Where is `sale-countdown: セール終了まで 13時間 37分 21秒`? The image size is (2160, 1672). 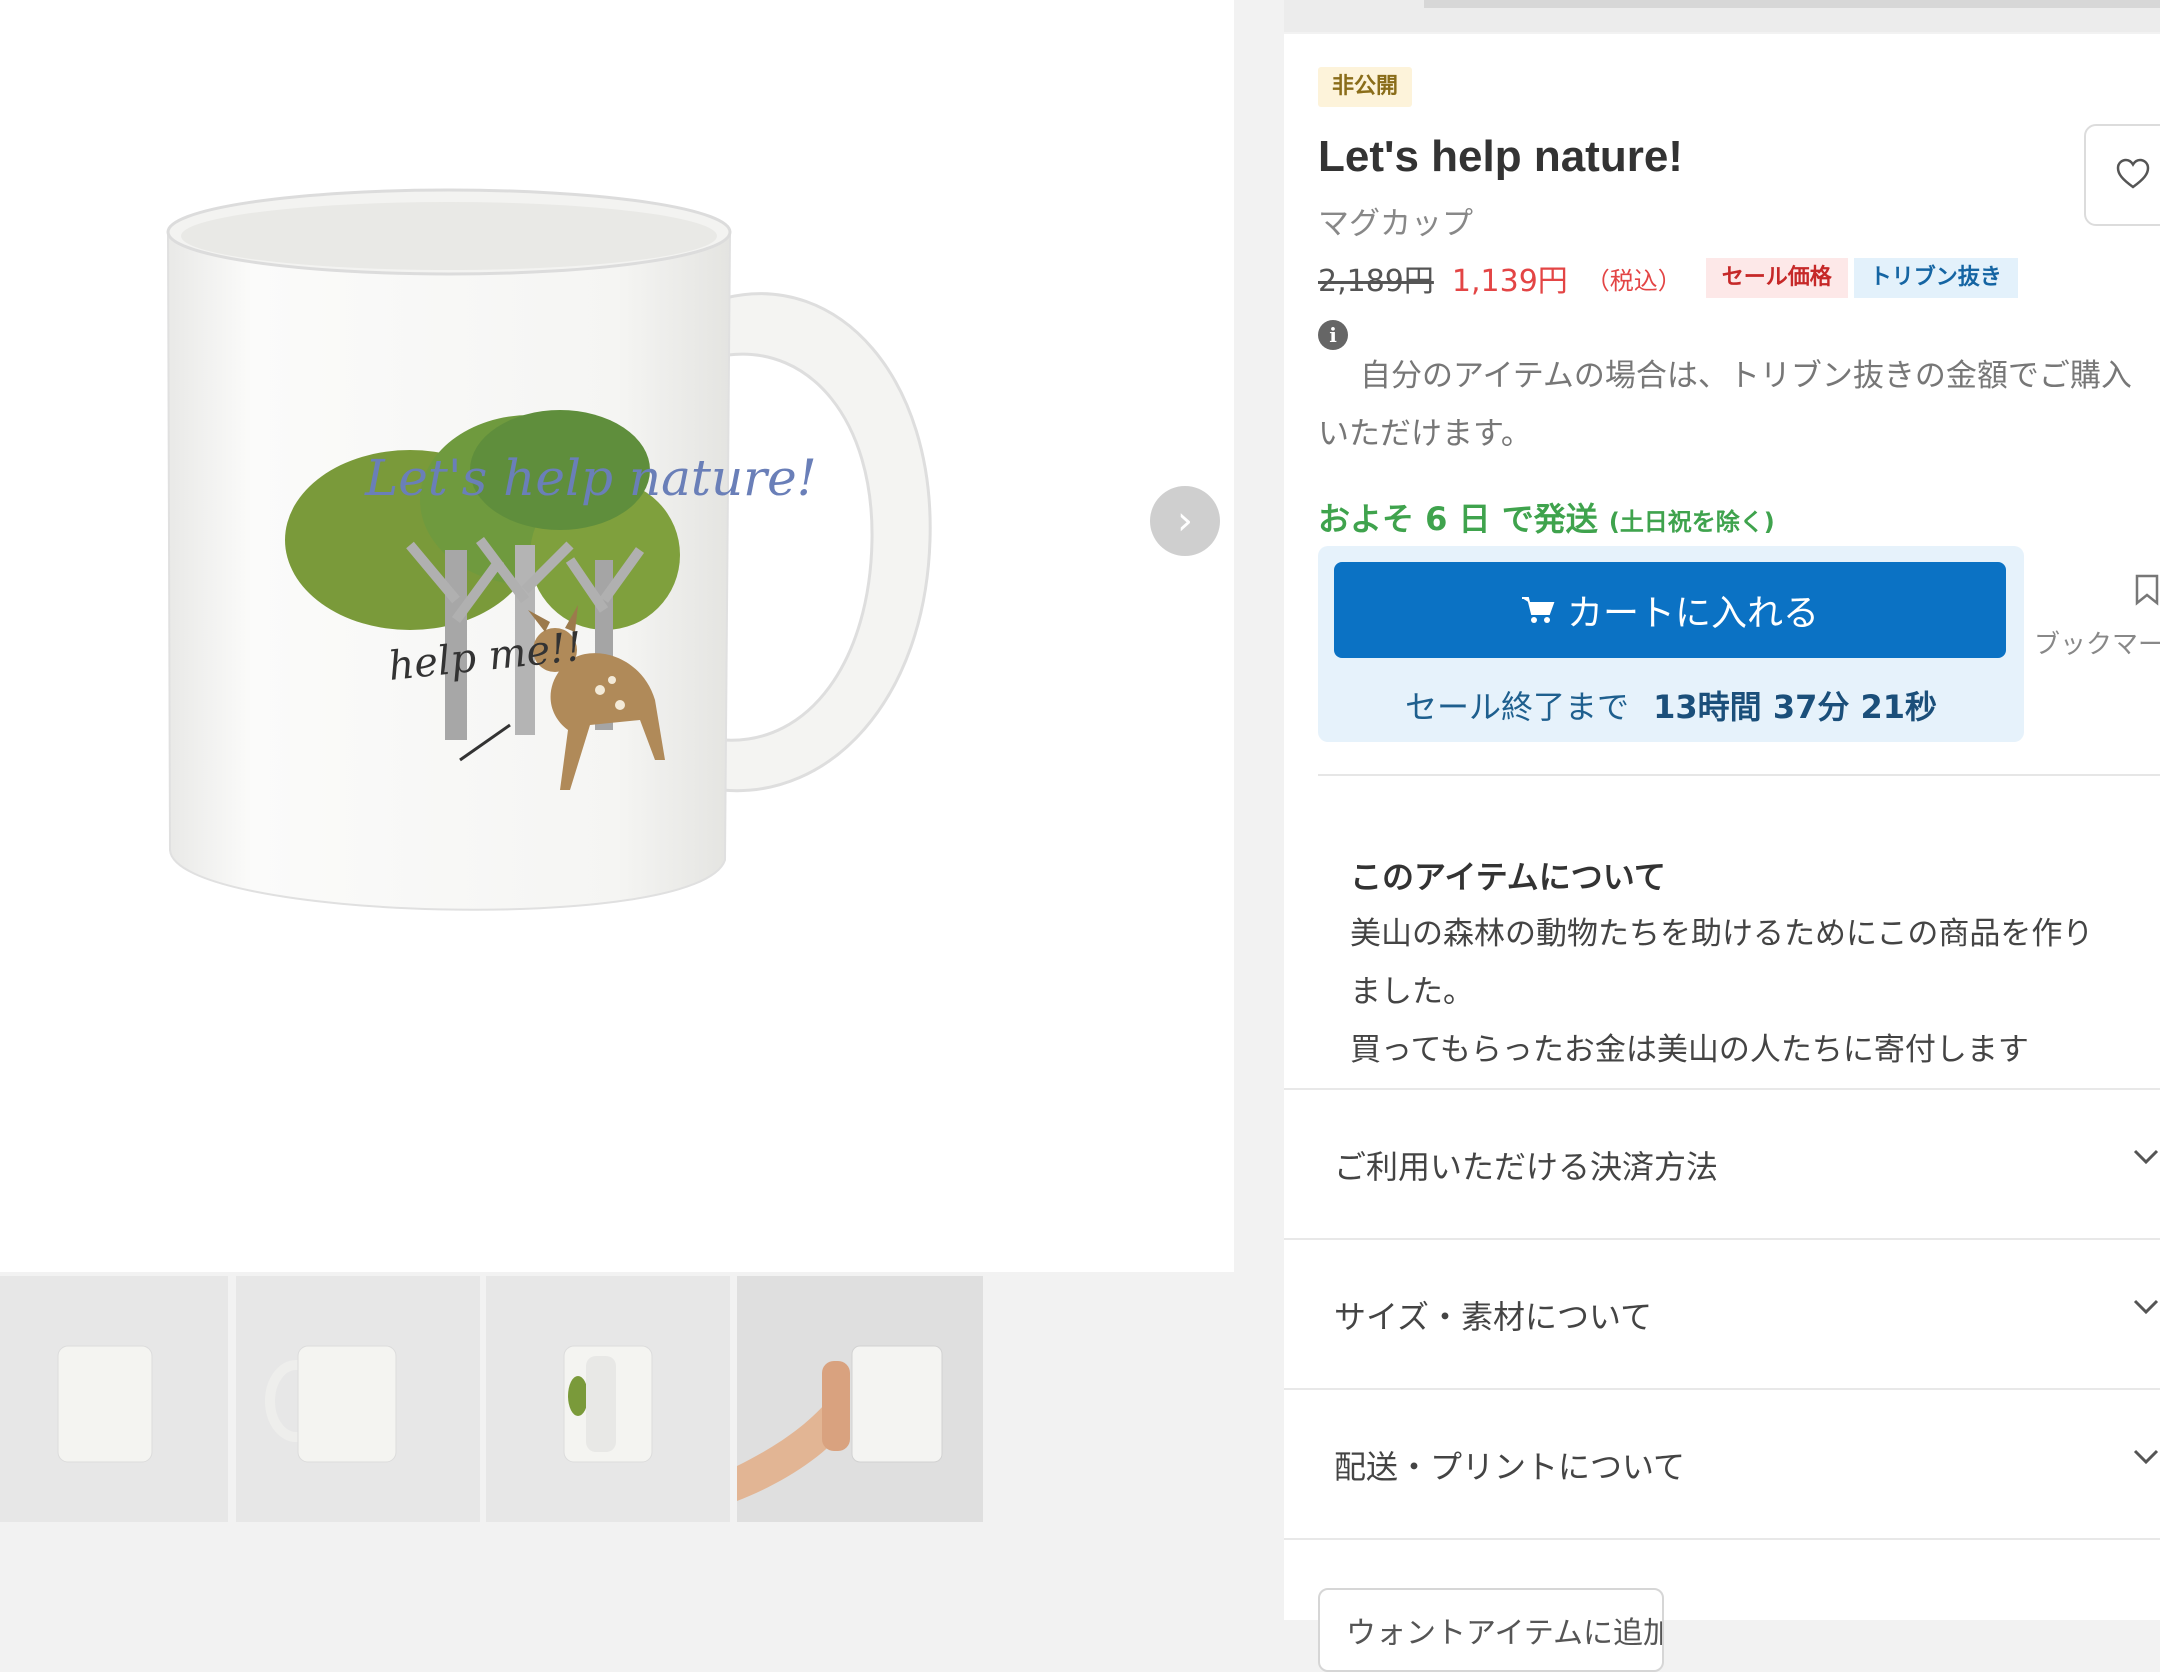
sale-countdown: セール終了まで 13時間 37分 21秒 is located at coordinates (1671, 705).